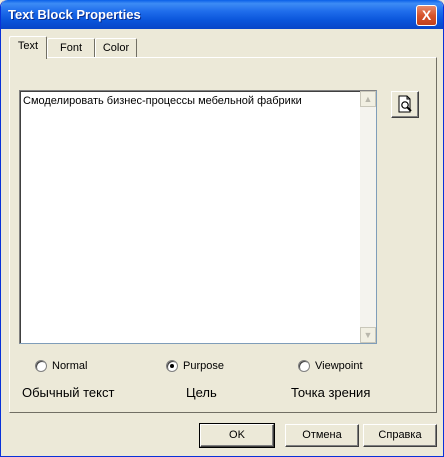 Image resolution: width=444 pixels, height=457 pixels. I want to click on scroll-down-icon: ▼, so click(368, 335).